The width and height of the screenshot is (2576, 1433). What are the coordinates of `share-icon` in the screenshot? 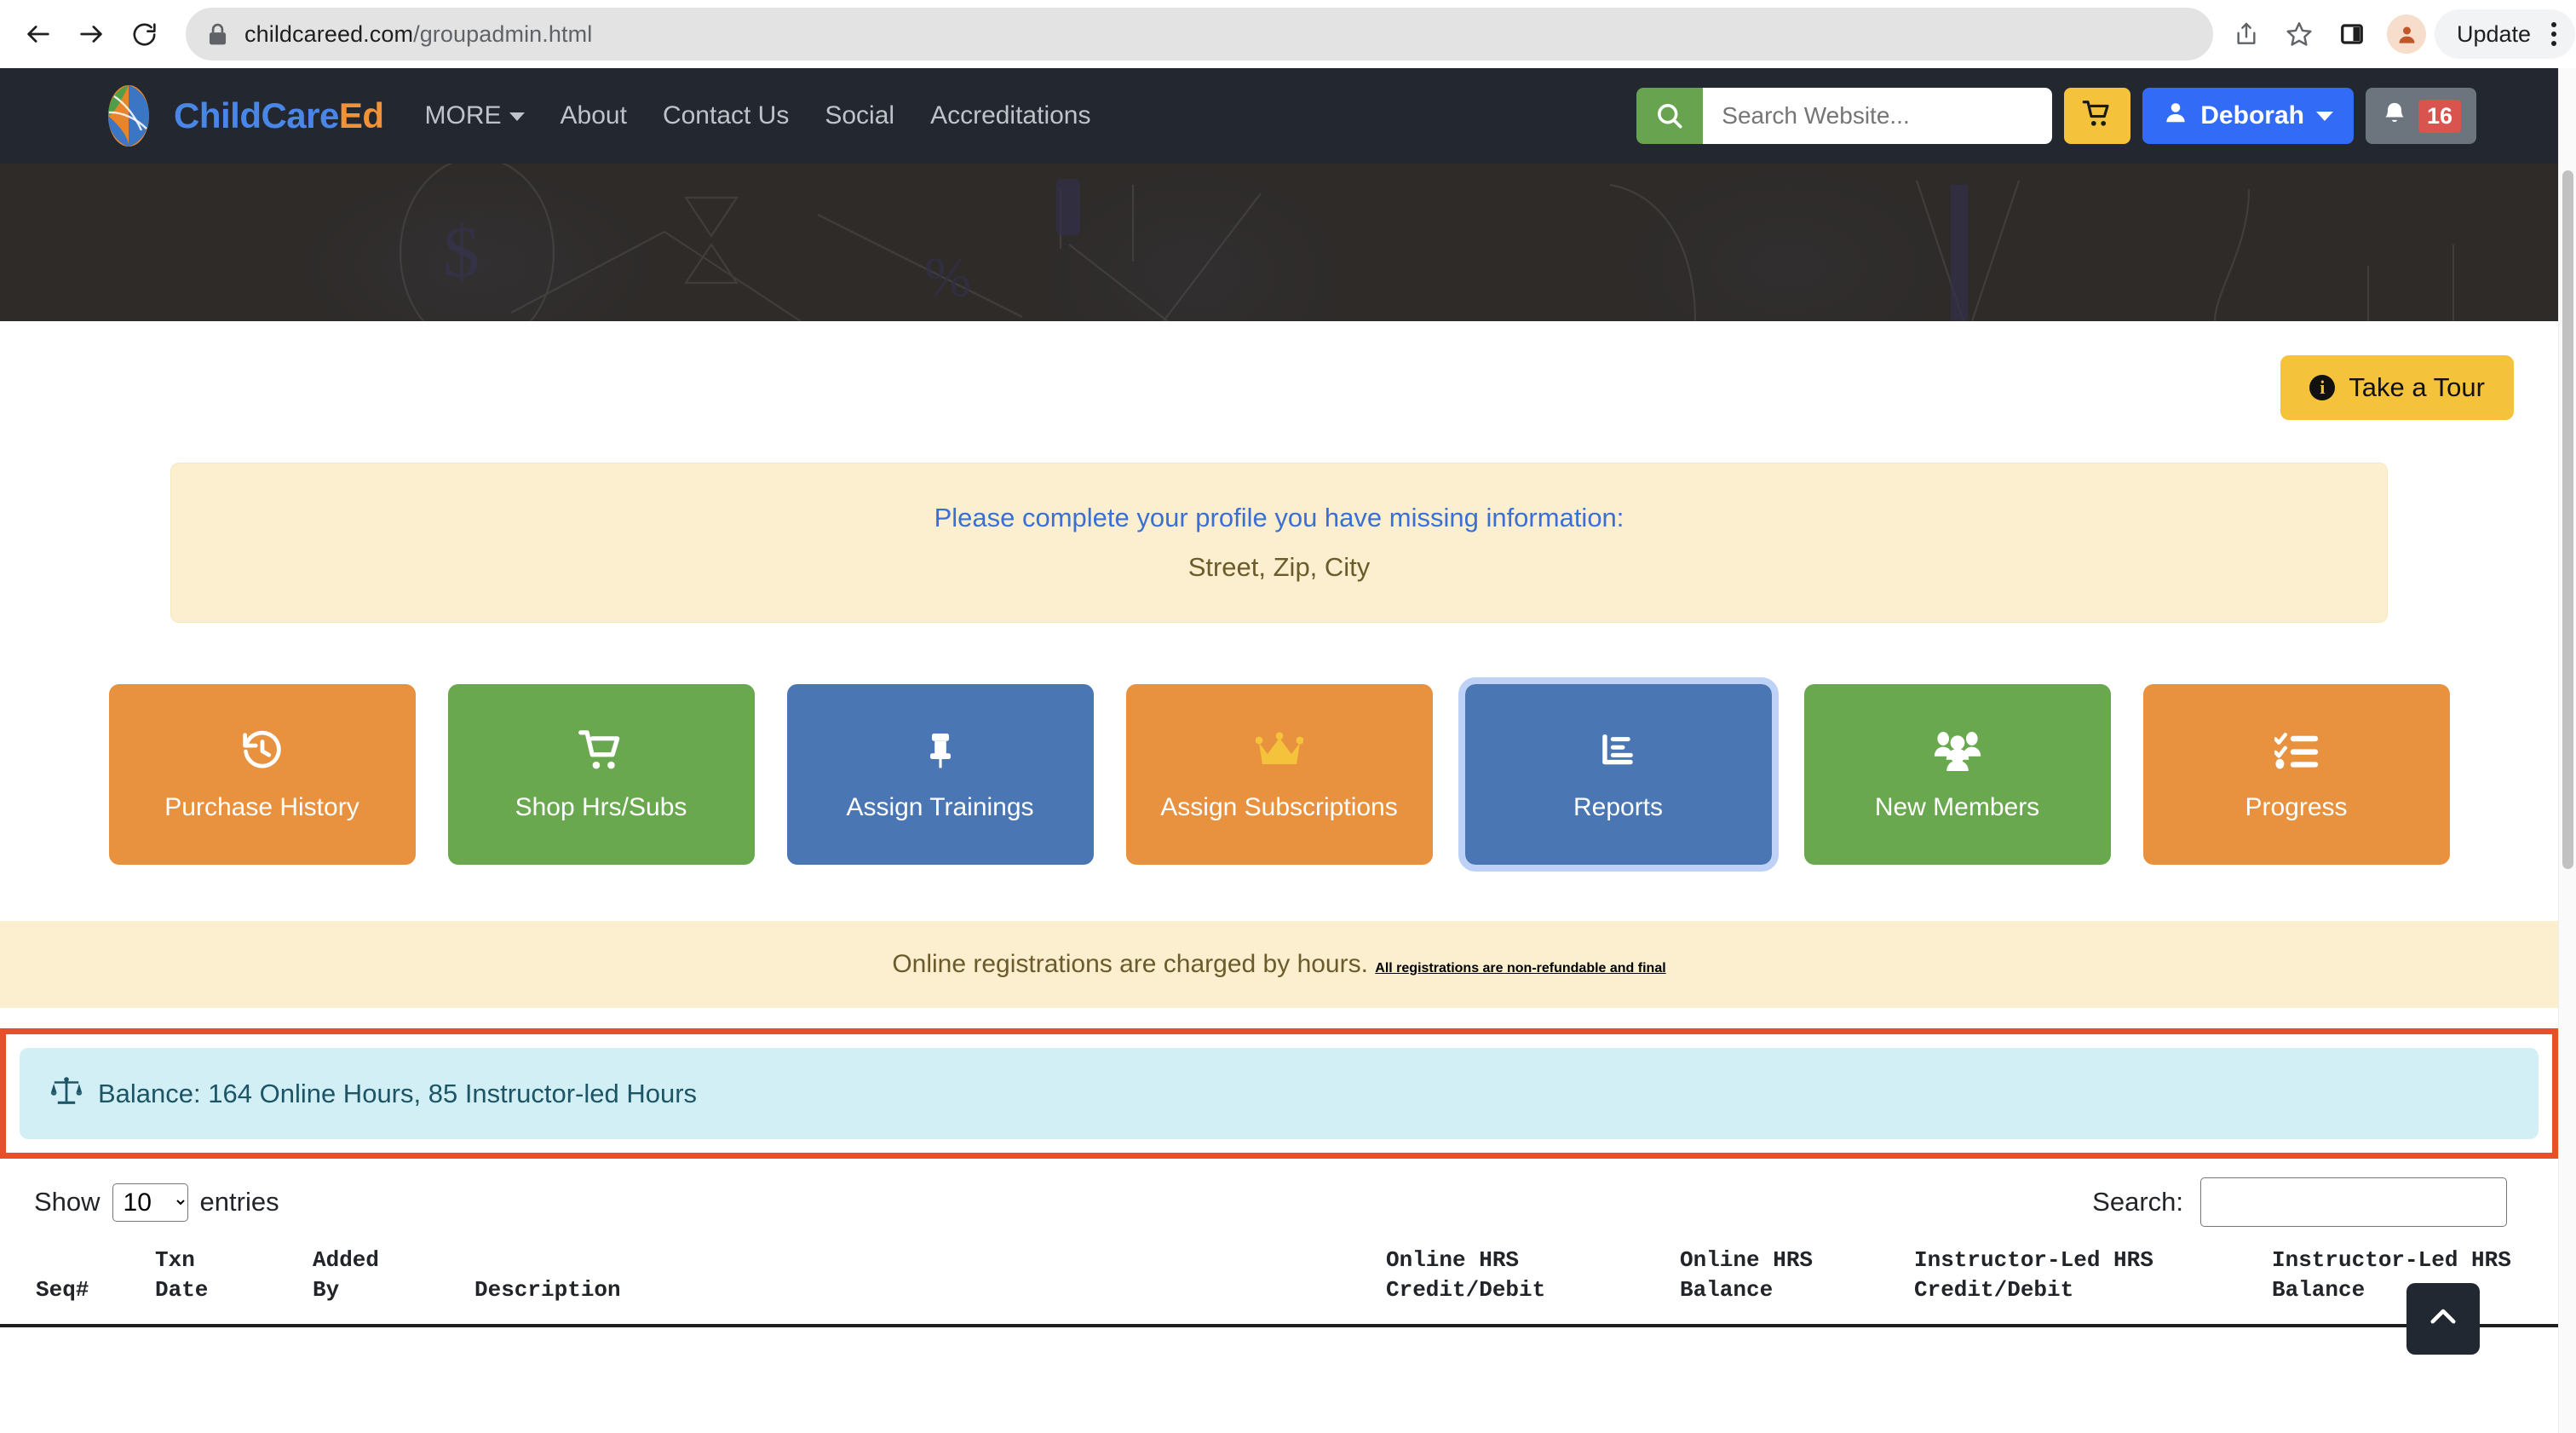 It's located at (2247, 34).